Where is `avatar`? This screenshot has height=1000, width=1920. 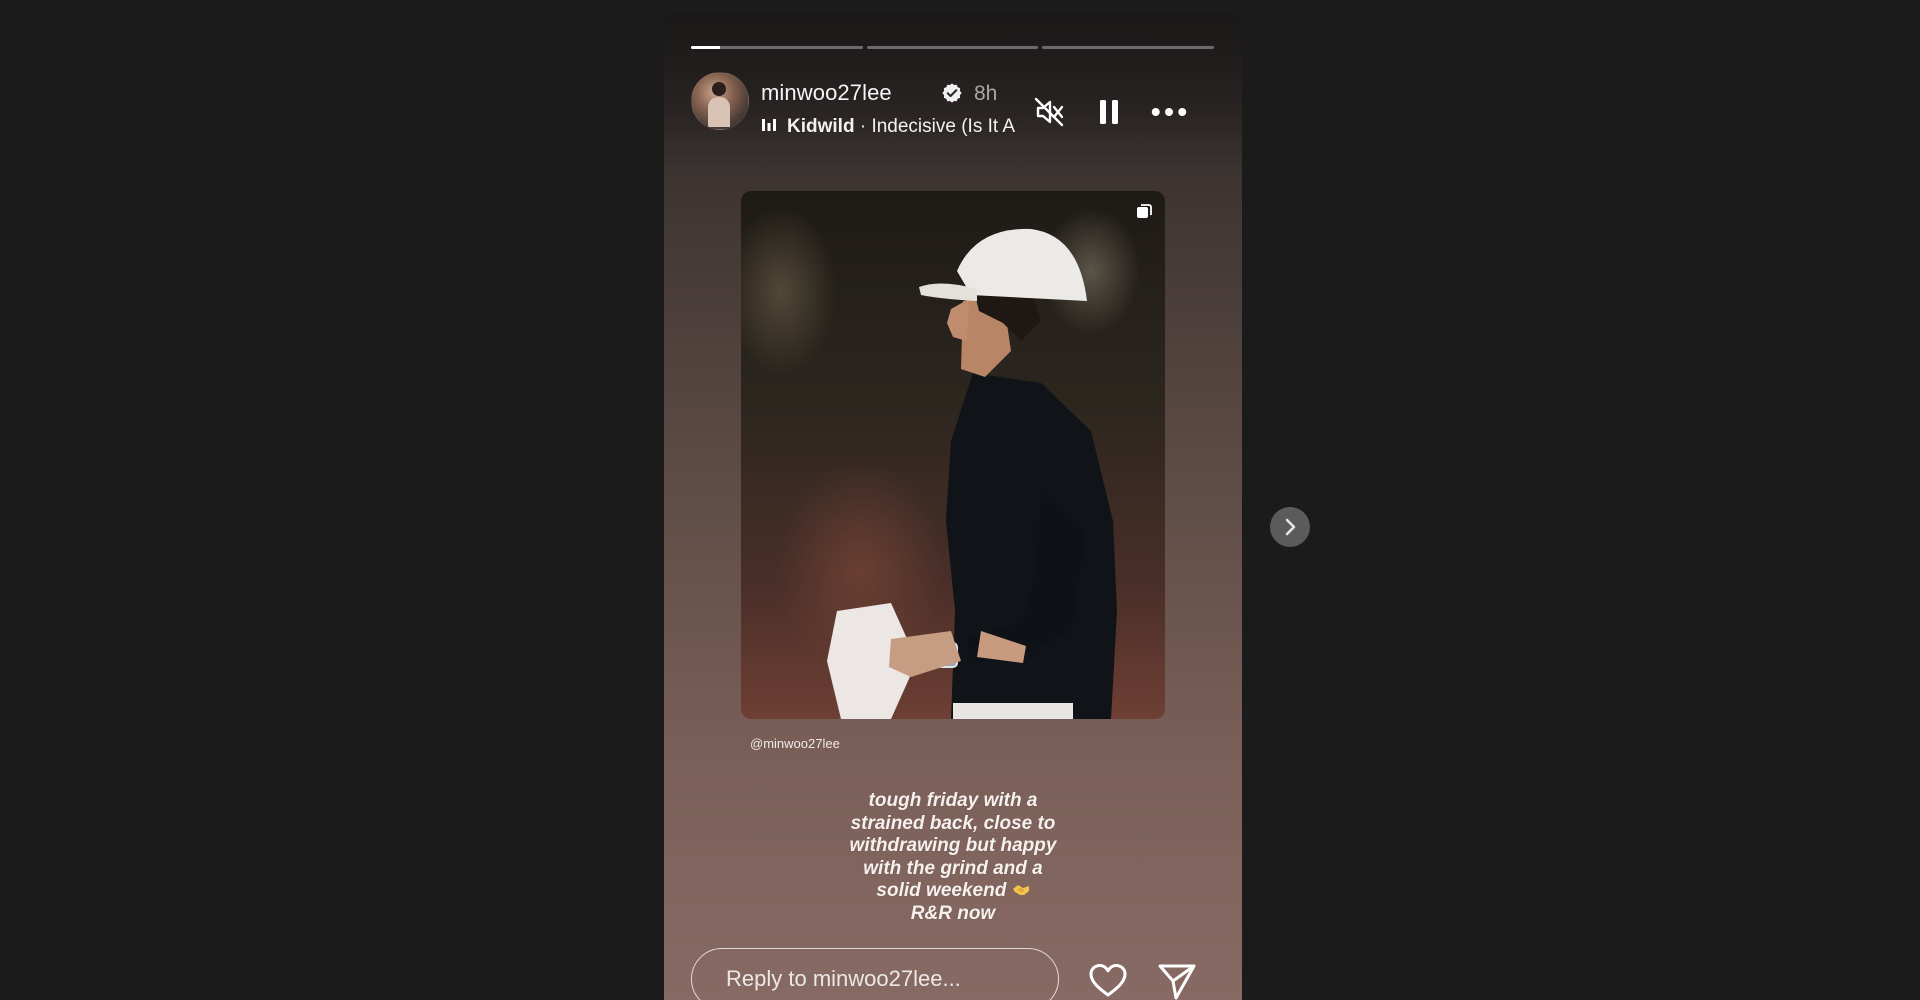 avatar is located at coordinates (720, 101).